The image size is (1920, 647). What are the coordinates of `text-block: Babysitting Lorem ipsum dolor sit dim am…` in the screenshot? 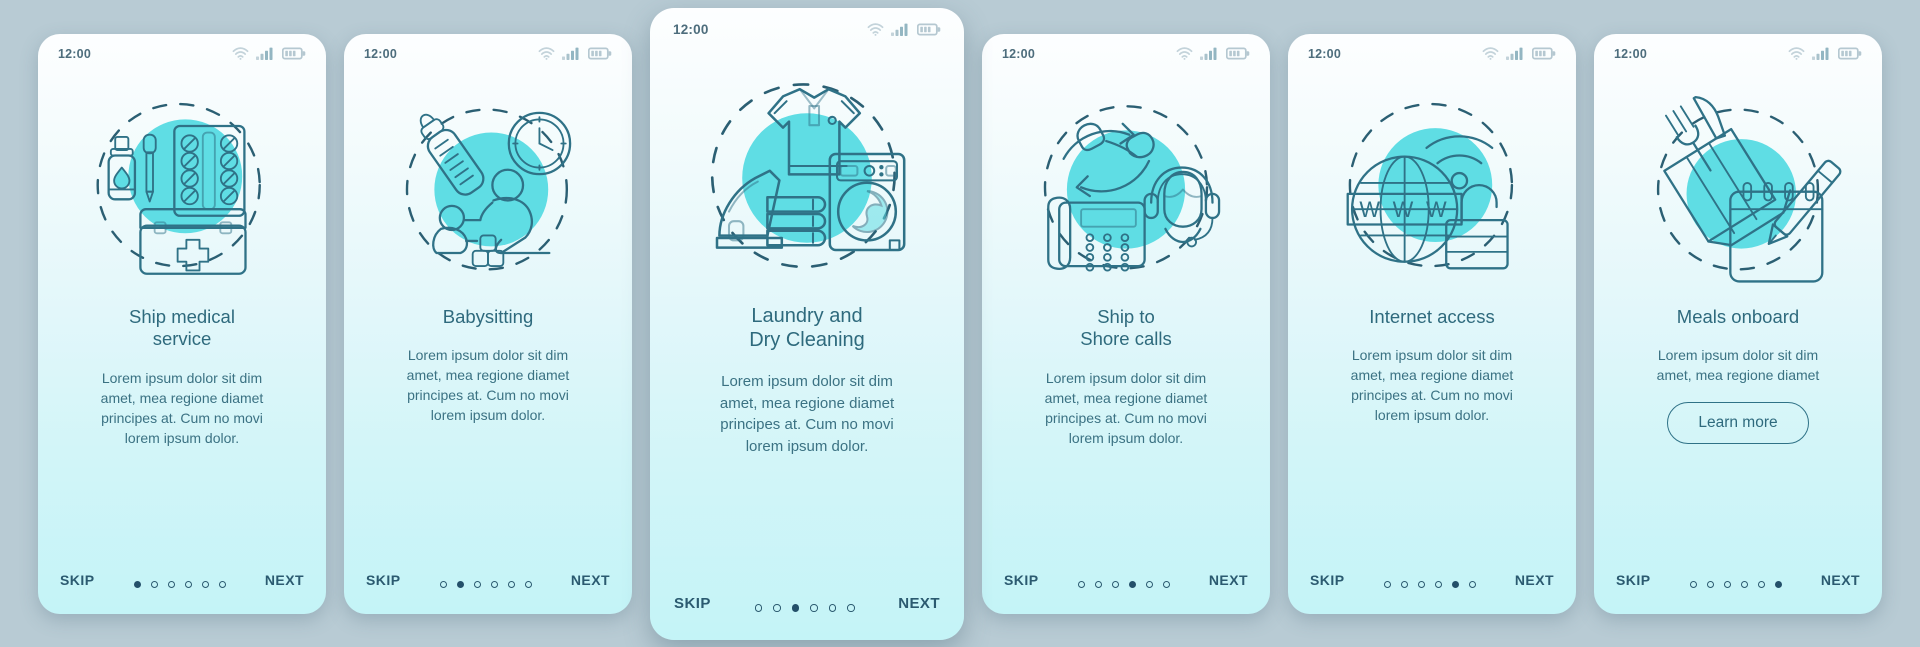 It's located at (488, 407).